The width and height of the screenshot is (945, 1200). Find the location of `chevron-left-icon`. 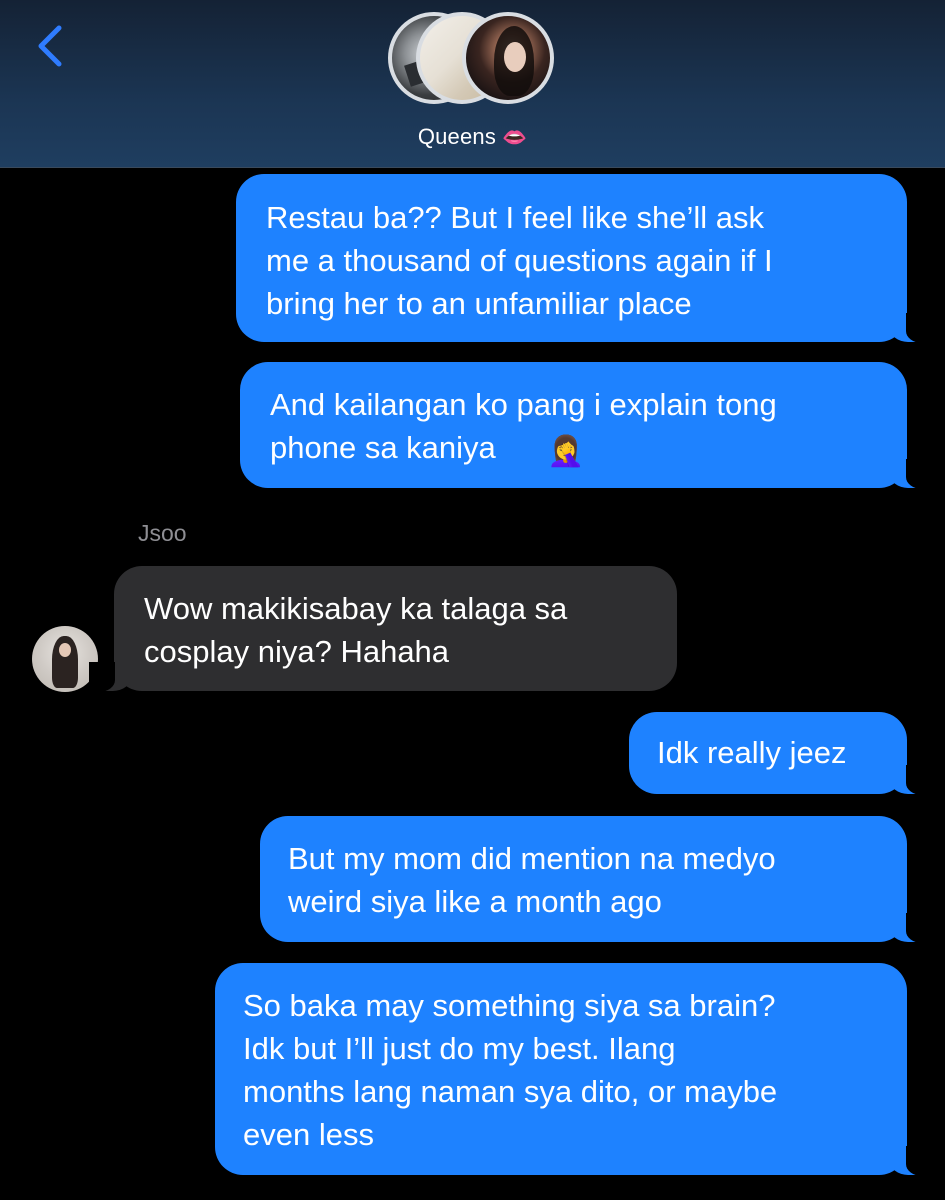

chevron-left-icon is located at coordinates (50, 46).